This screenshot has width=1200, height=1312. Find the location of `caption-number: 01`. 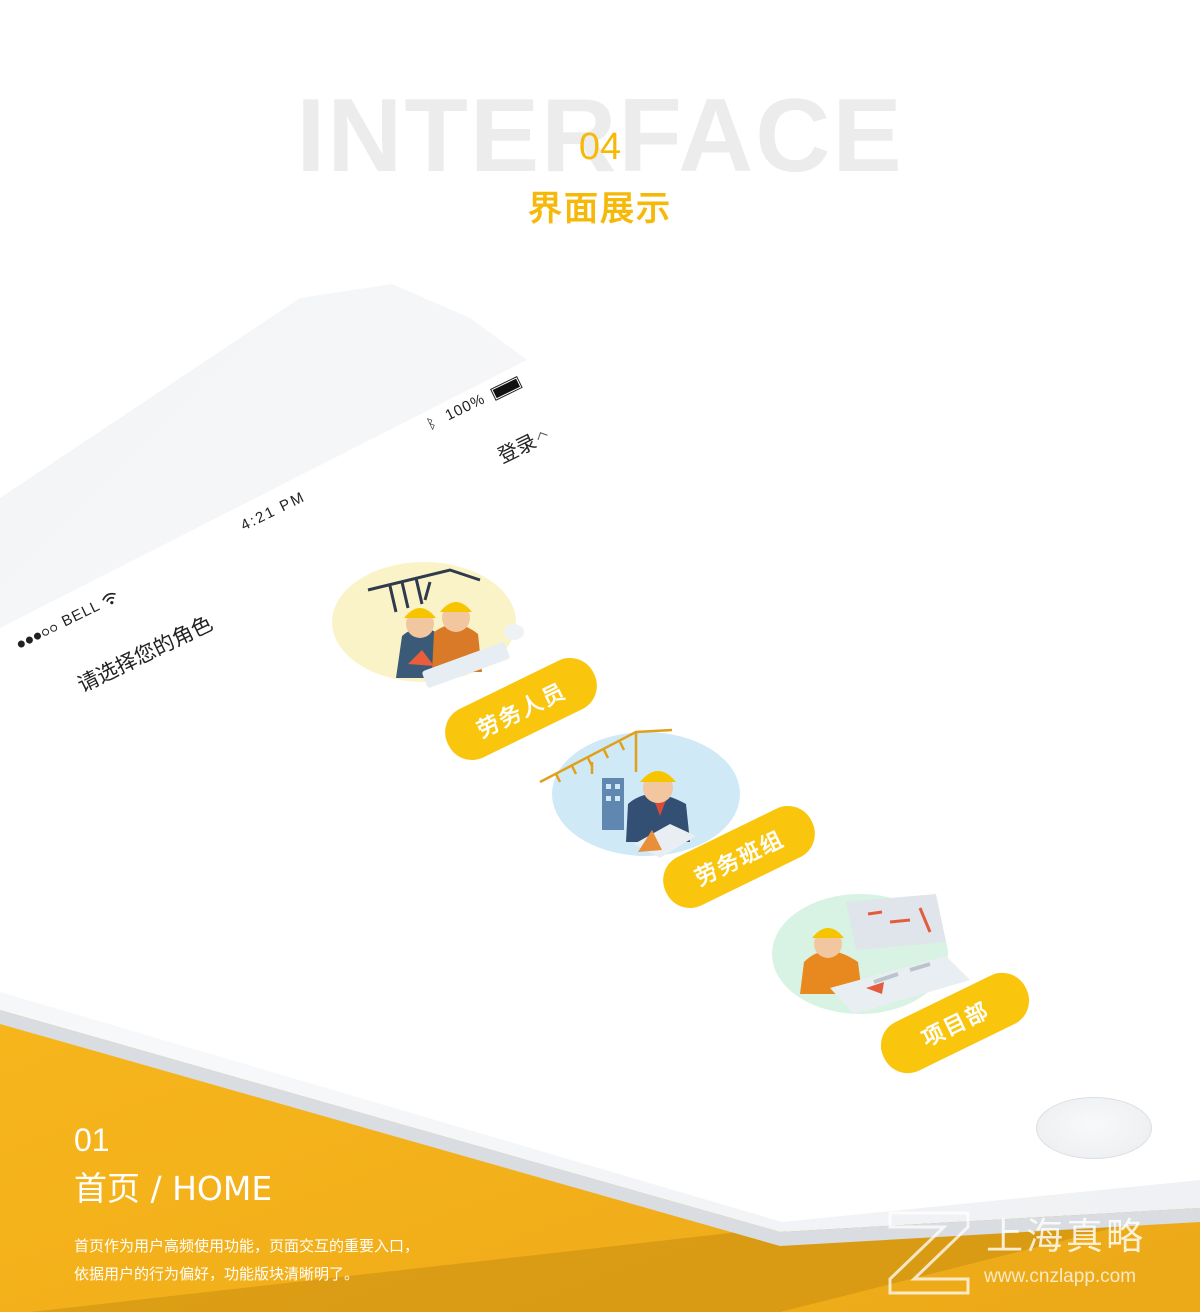

caption-number: 01 is located at coordinates (92, 1140).